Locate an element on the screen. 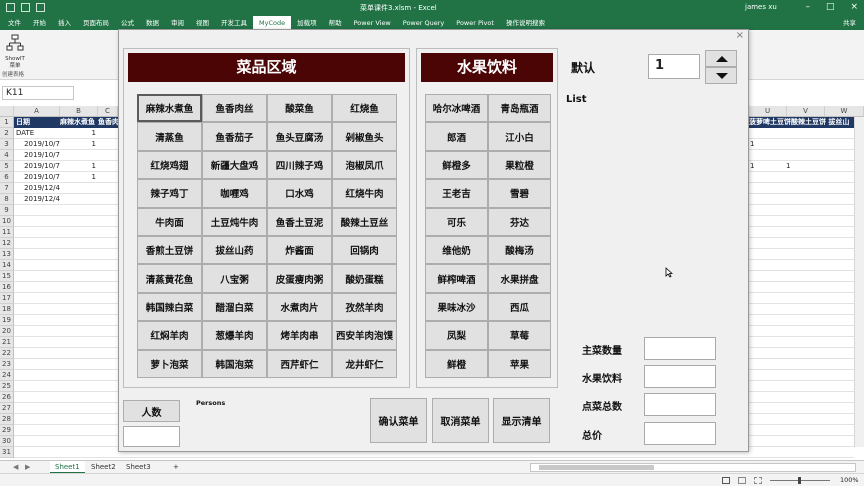 The image size is (864, 486). showit-menu-button: ShowIT 菜单 is located at coordinates (15, 52).